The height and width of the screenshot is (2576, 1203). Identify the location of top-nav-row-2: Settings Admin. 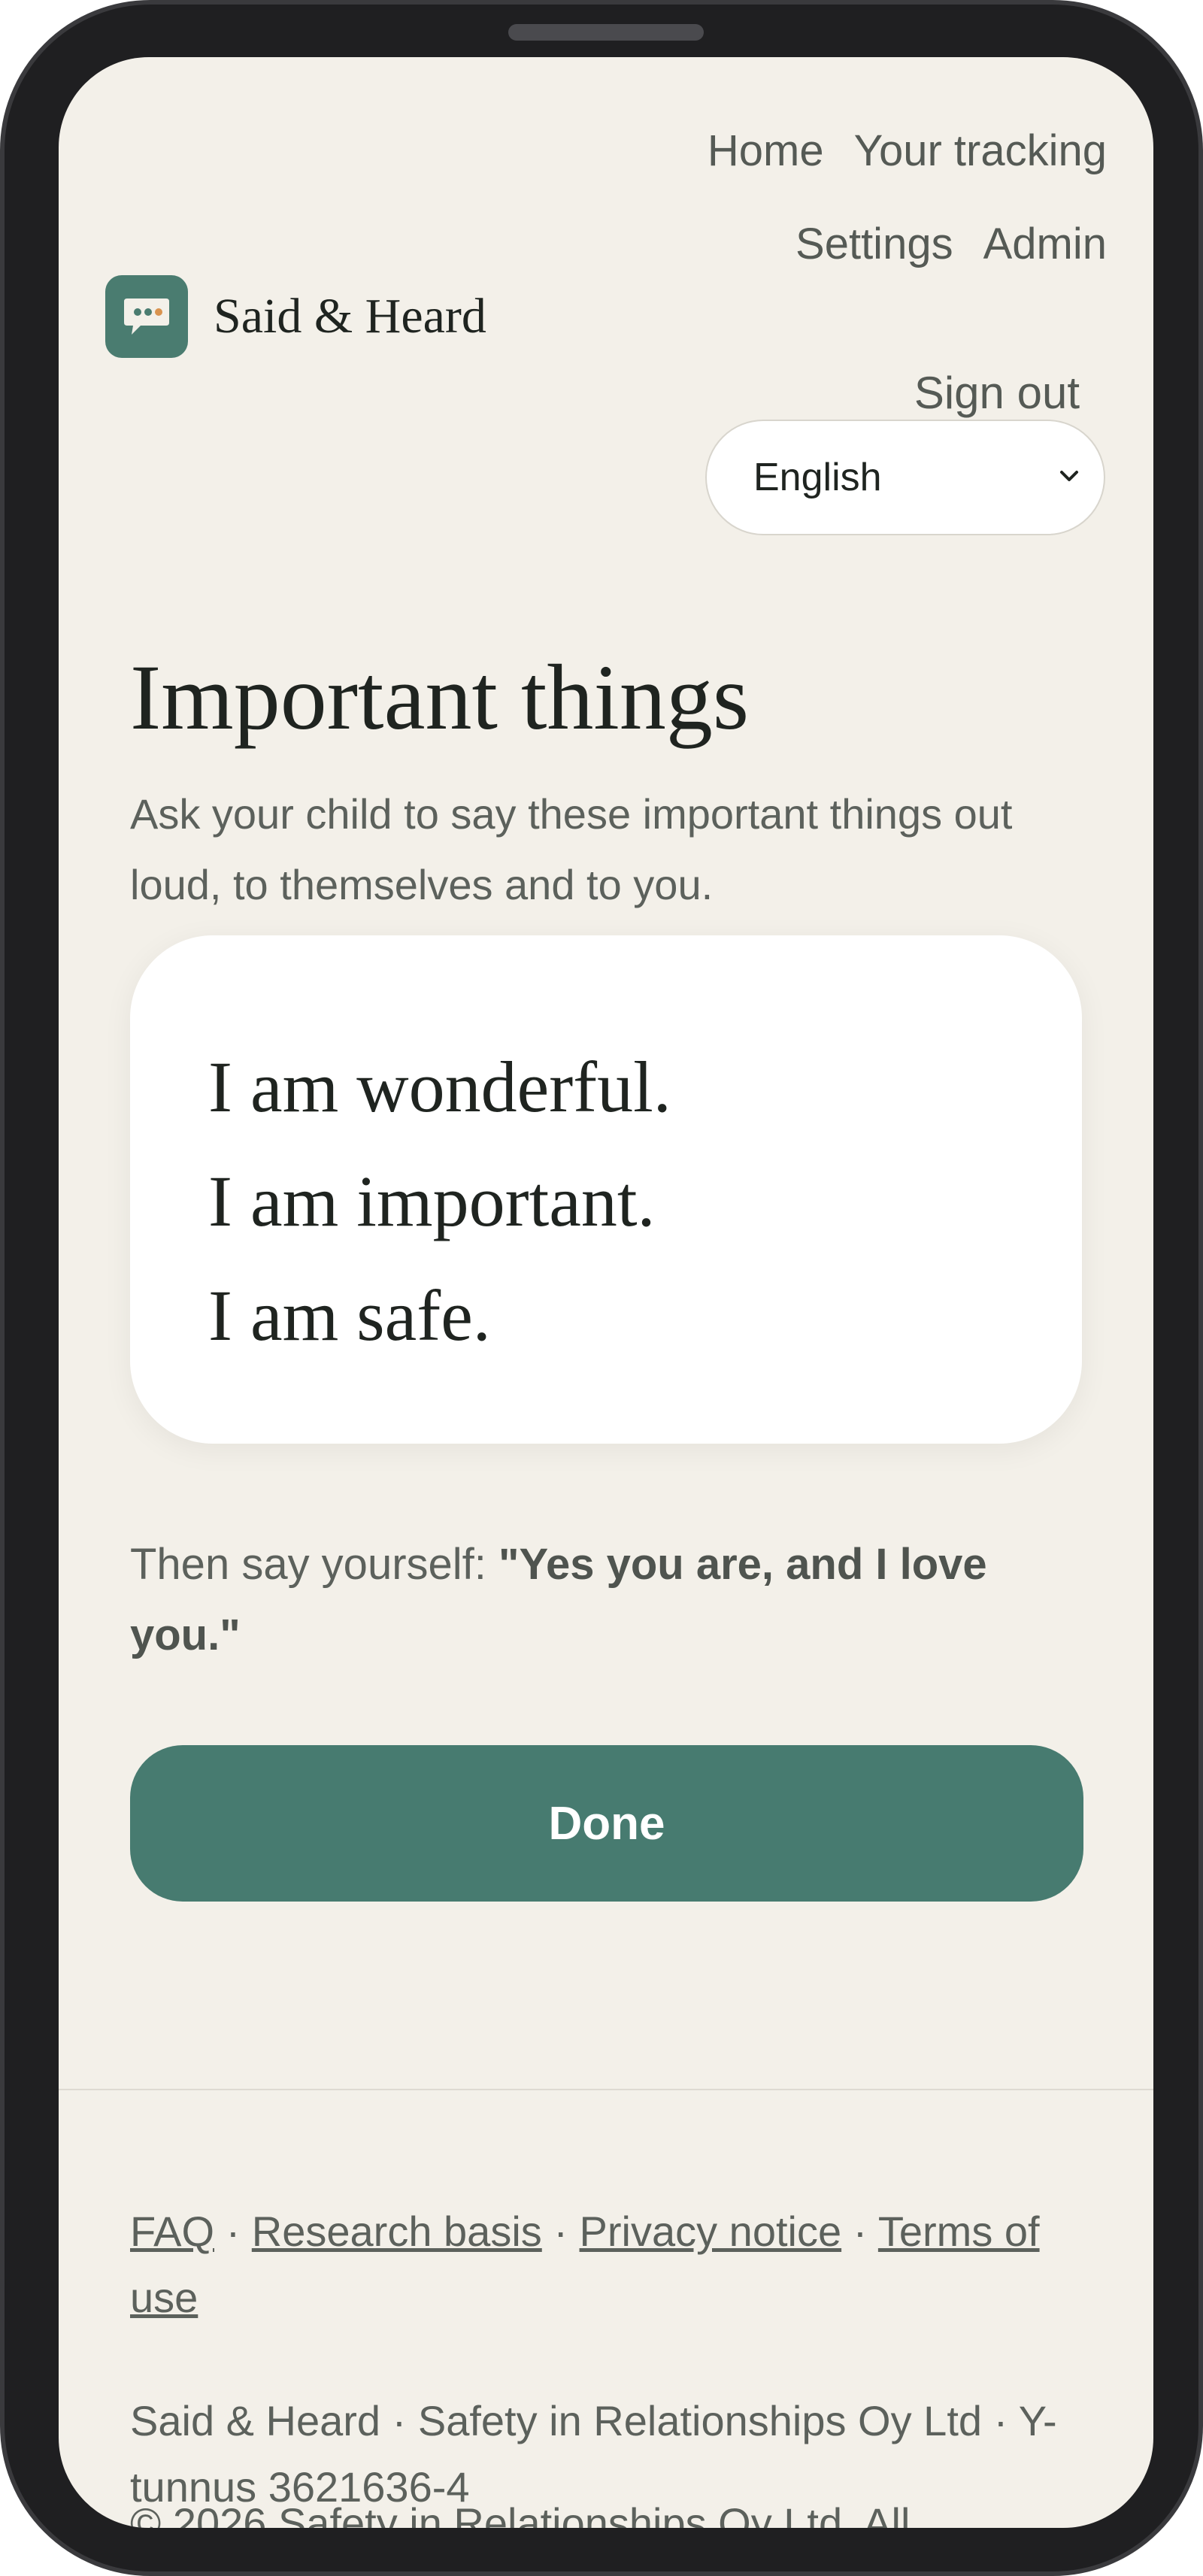
(951, 243).